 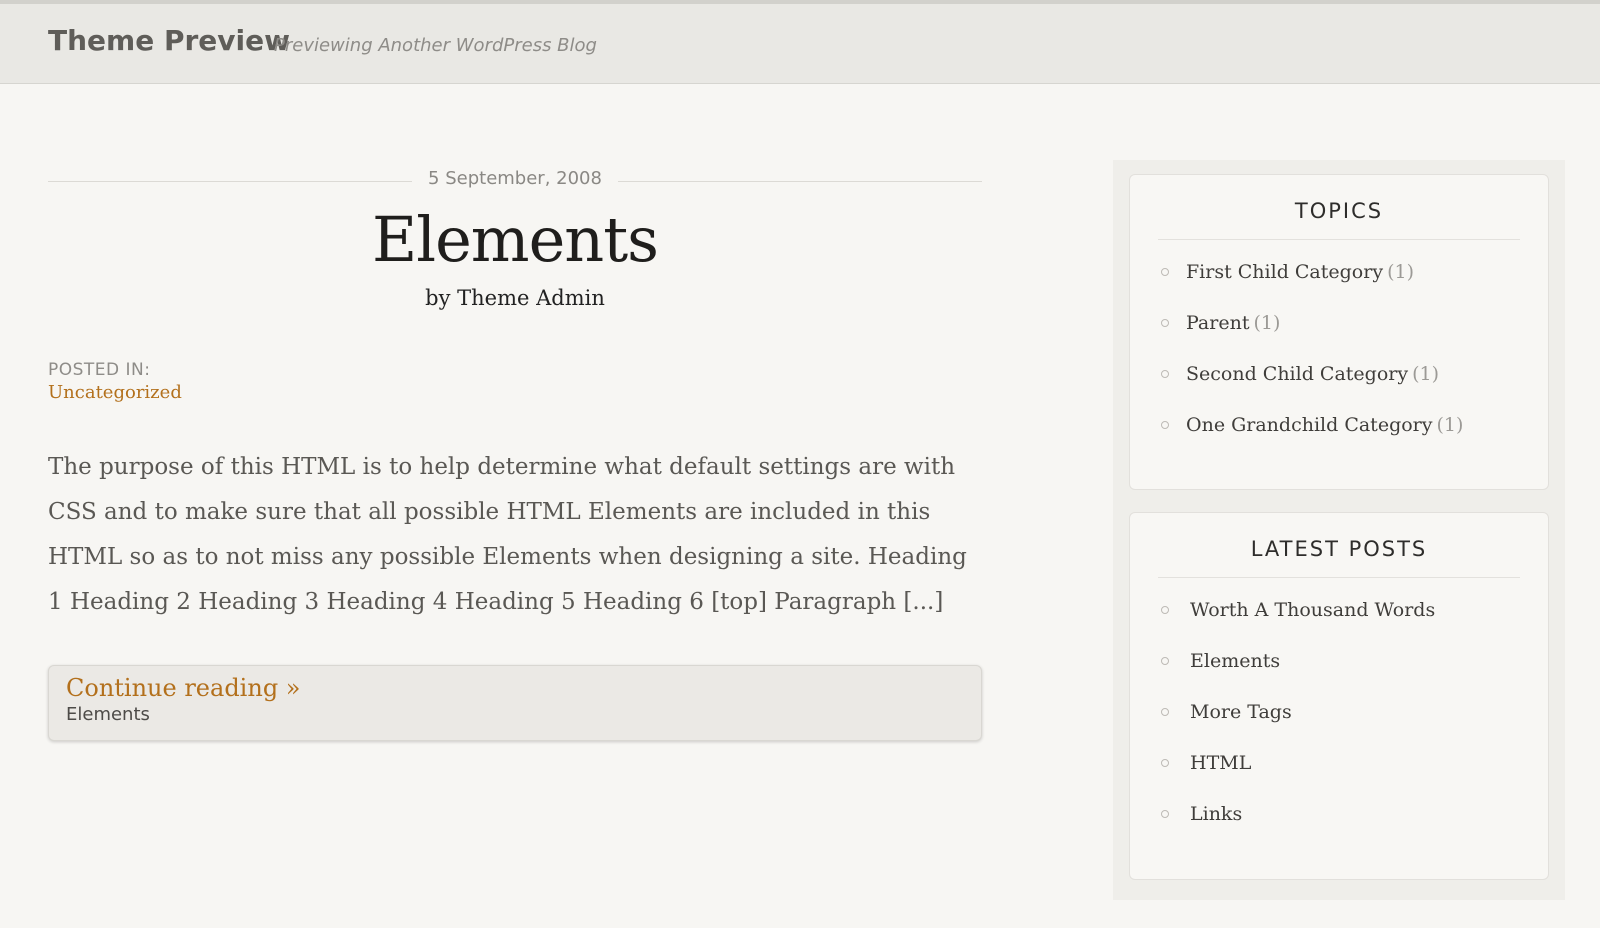 What do you see at coordinates (1354, 283) in the screenshot?
I see `list-item: First Child Category (1)` at bounding box center [1354, 283].